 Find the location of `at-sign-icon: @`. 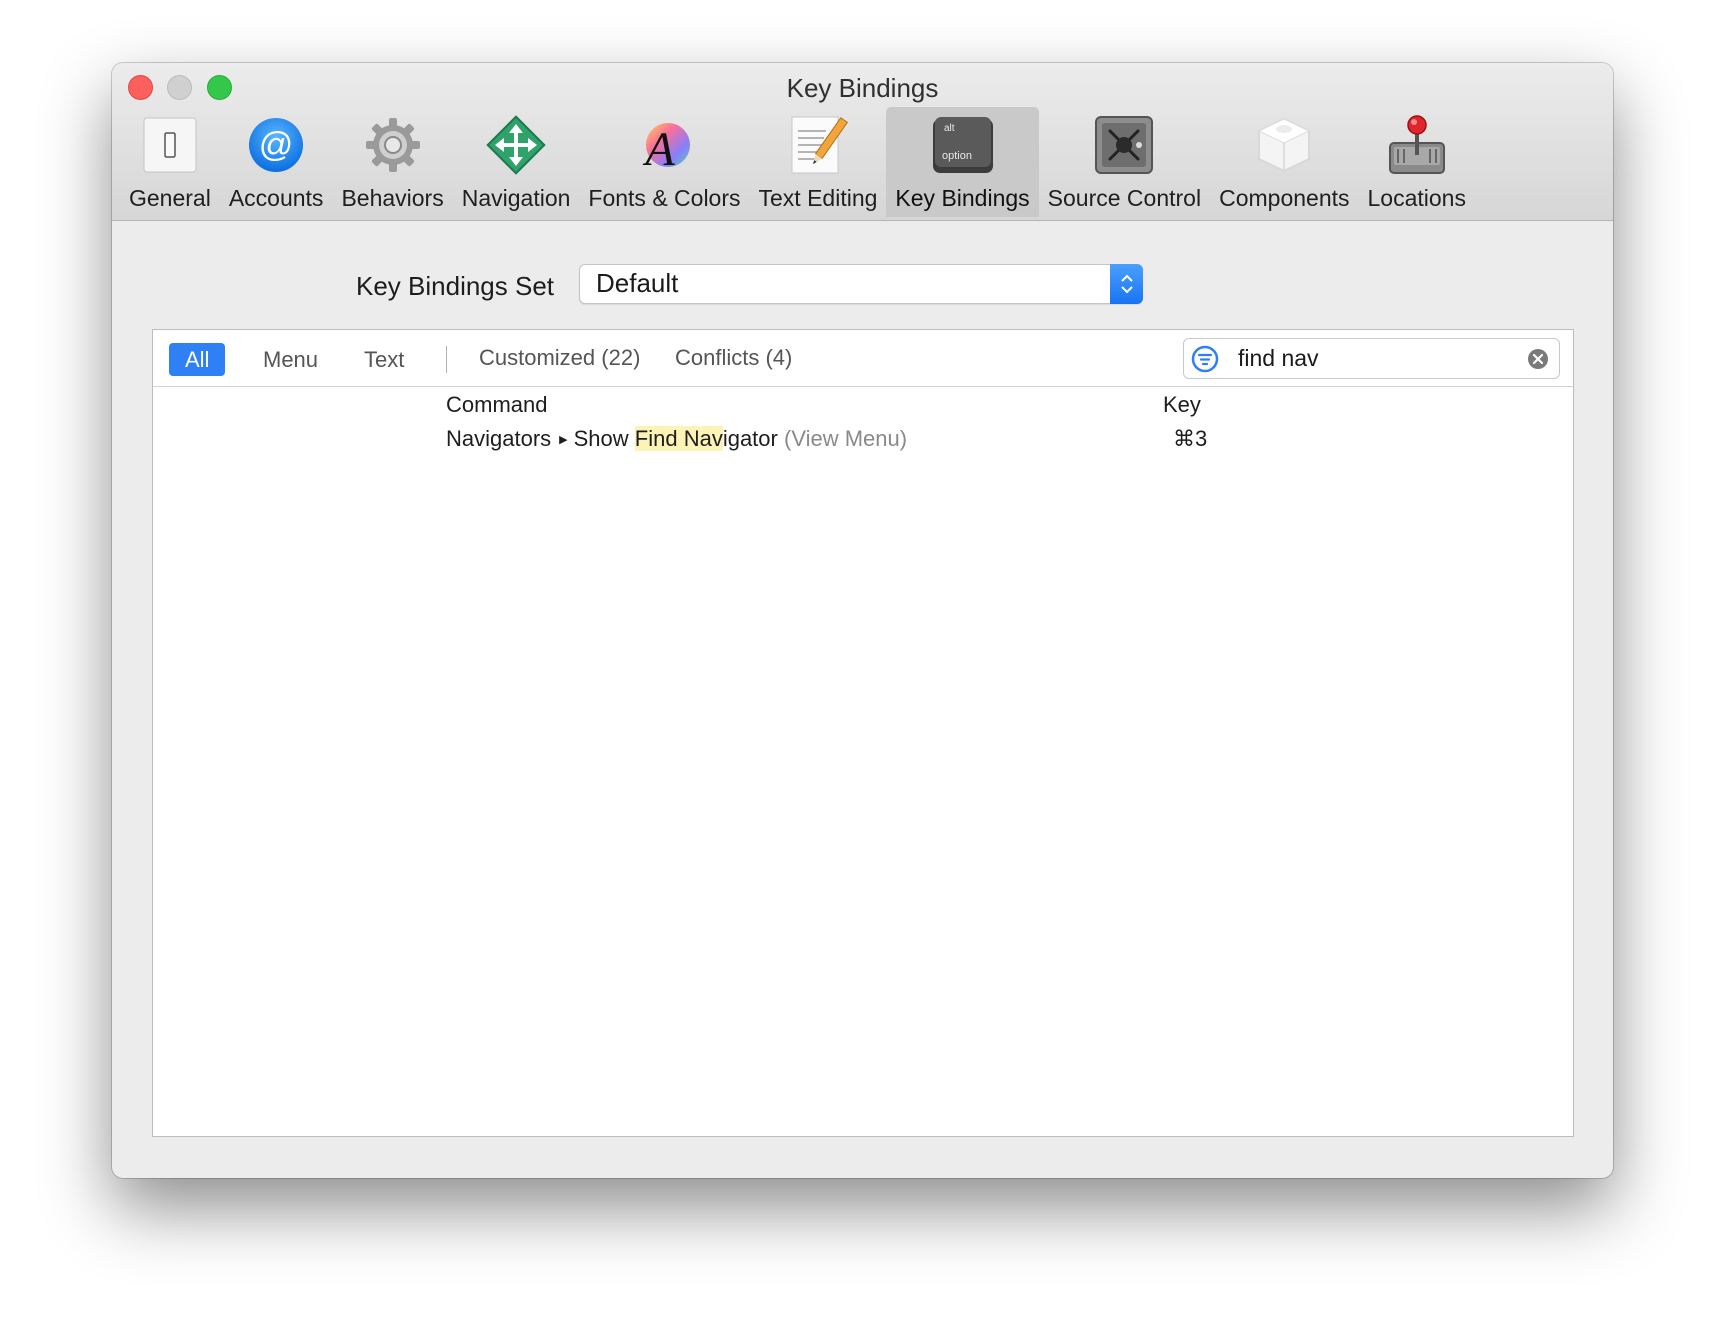

at-sign-icon: @ is located at coordinates (276, 145).